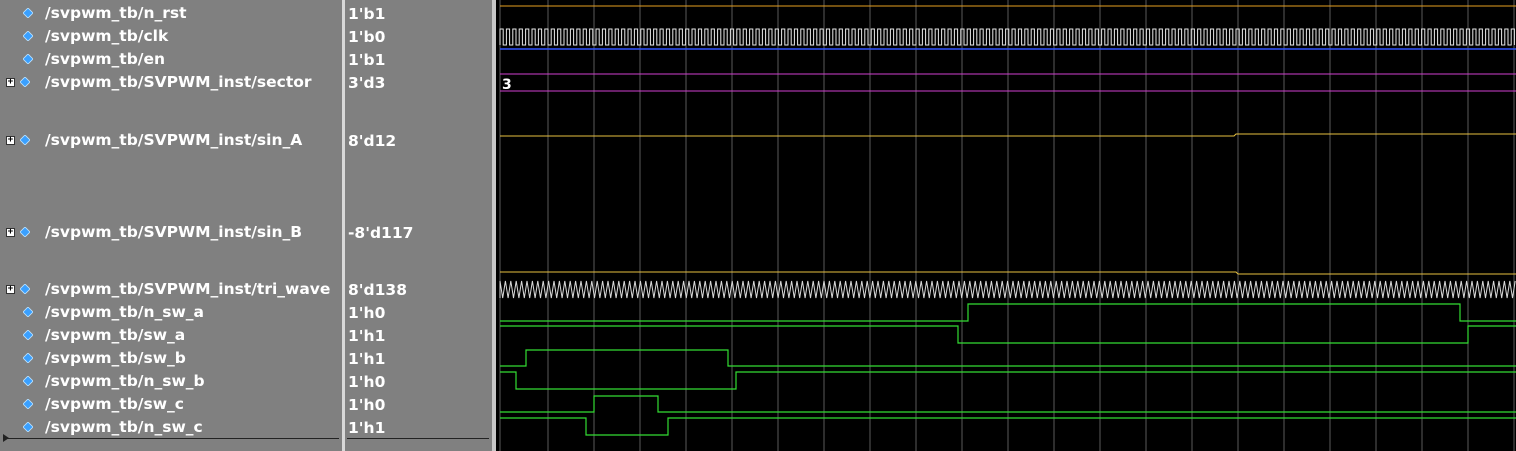 Image resolution: width=1516 pixels, height=451 pixels. What do you see at coordinates (377, 290) in the screenshot?
I see `signal-value: 8'd138` at bounding box center [377, 290].